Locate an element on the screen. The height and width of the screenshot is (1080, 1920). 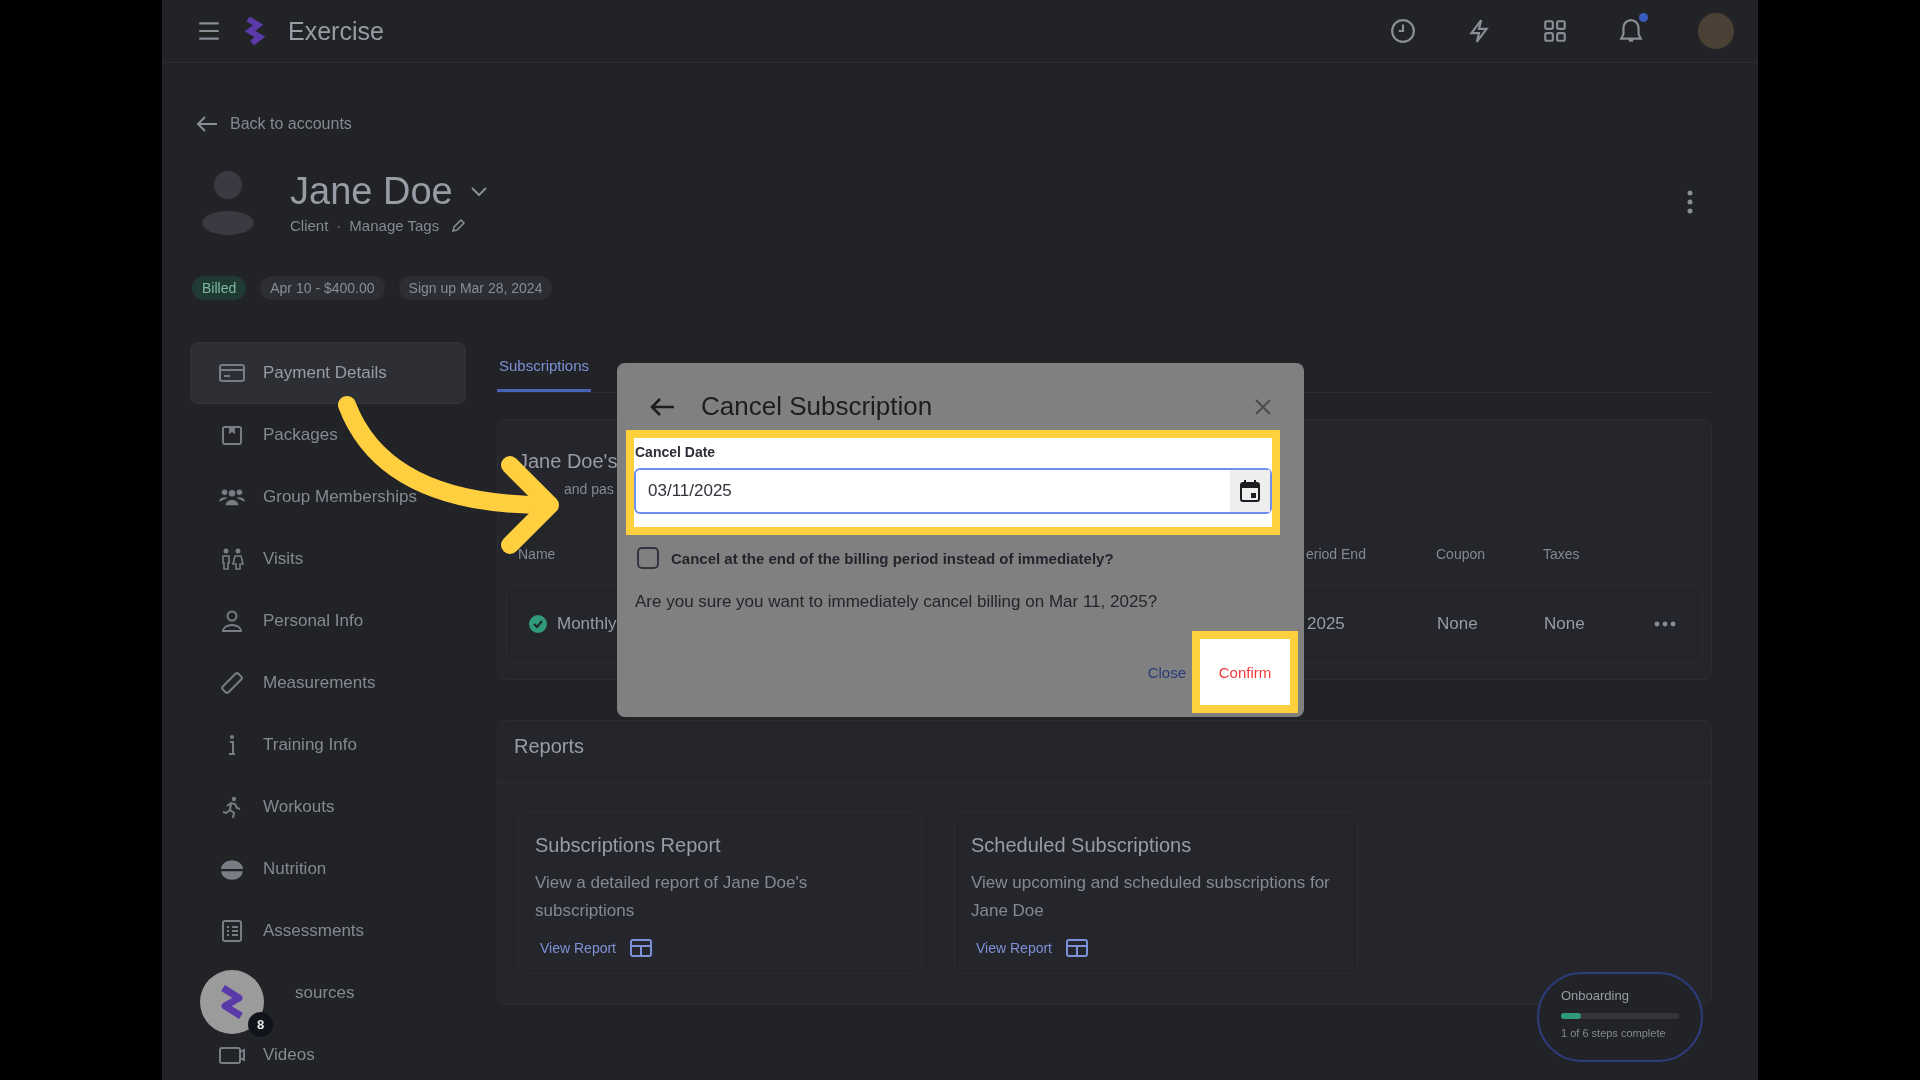
checkbox is located at coordinates (648, 558).